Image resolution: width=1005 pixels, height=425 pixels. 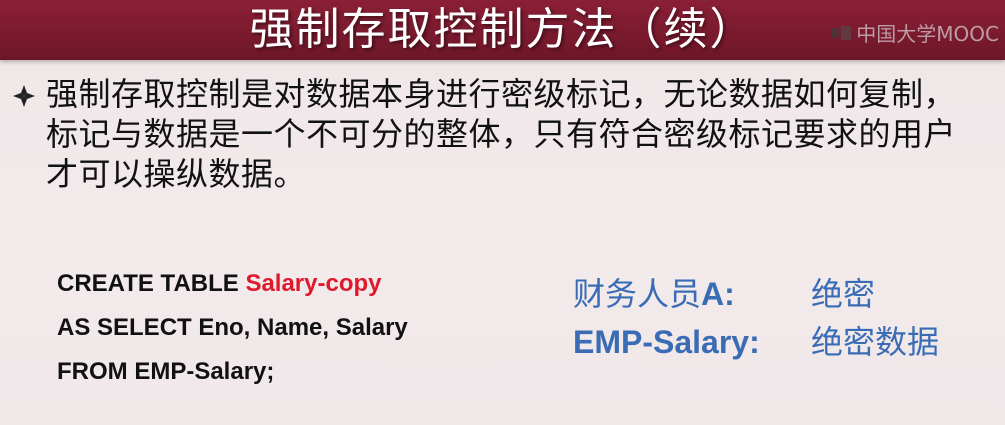 I want to click on table-level: 绝密数据, so click(x=875, y=342).